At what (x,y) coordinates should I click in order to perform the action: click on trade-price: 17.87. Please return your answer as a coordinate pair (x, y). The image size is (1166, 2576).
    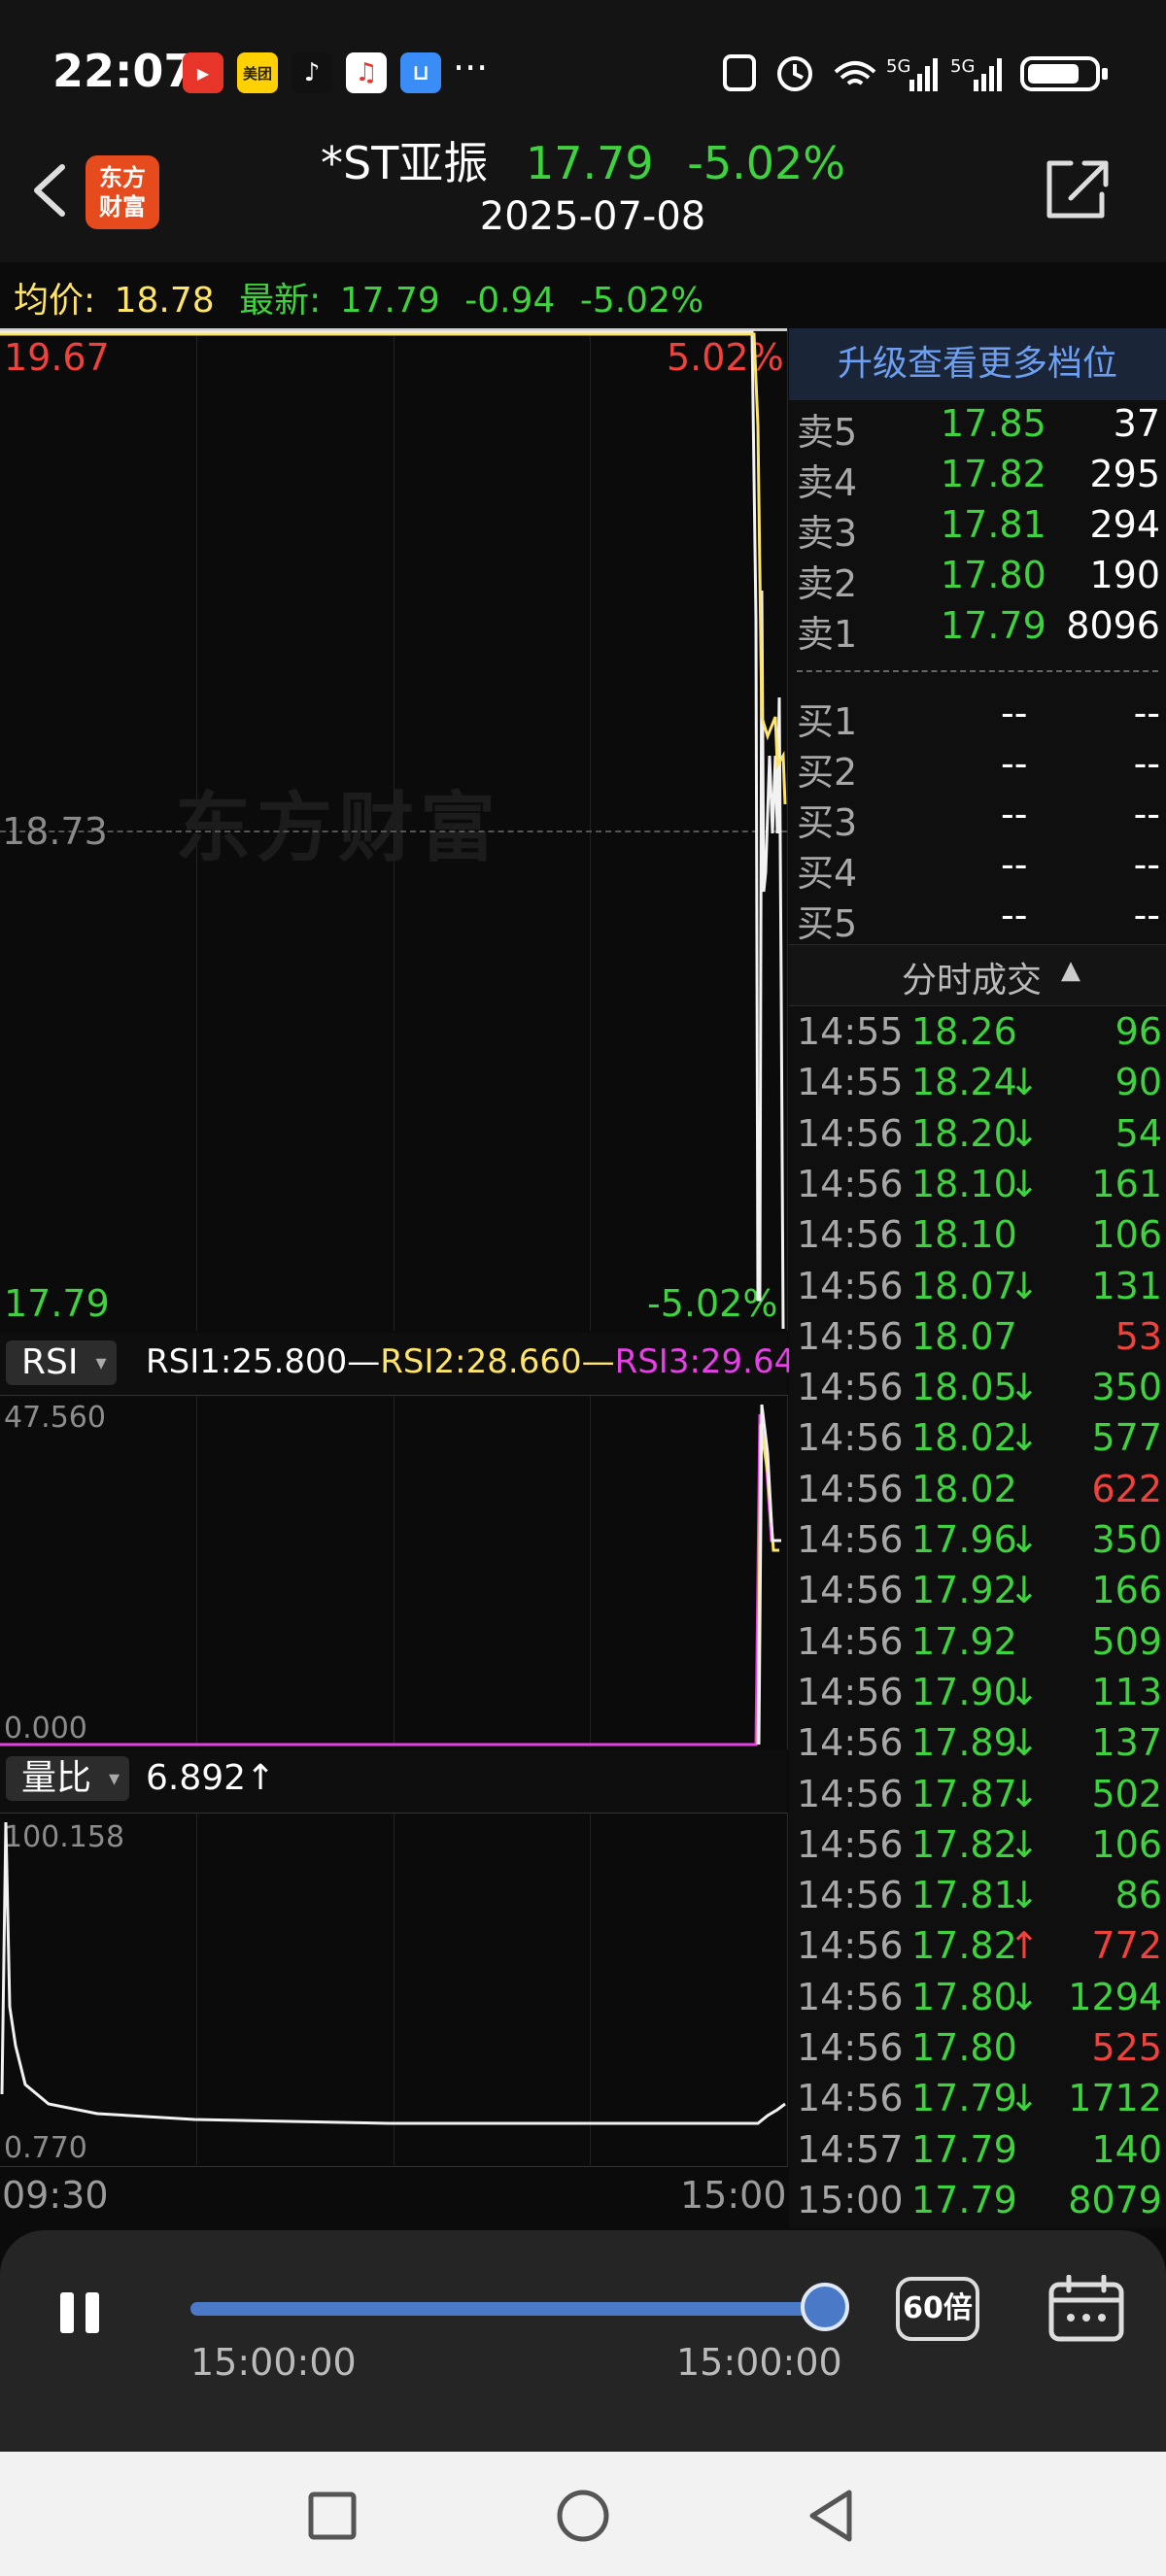
    Looking at the image, I should click on (964, 1793).